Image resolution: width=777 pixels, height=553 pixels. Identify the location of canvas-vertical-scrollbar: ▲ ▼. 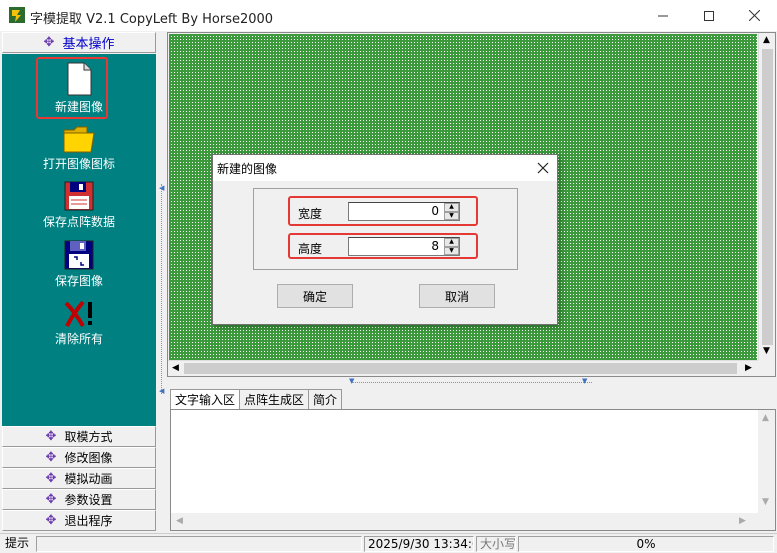
(766, 196).